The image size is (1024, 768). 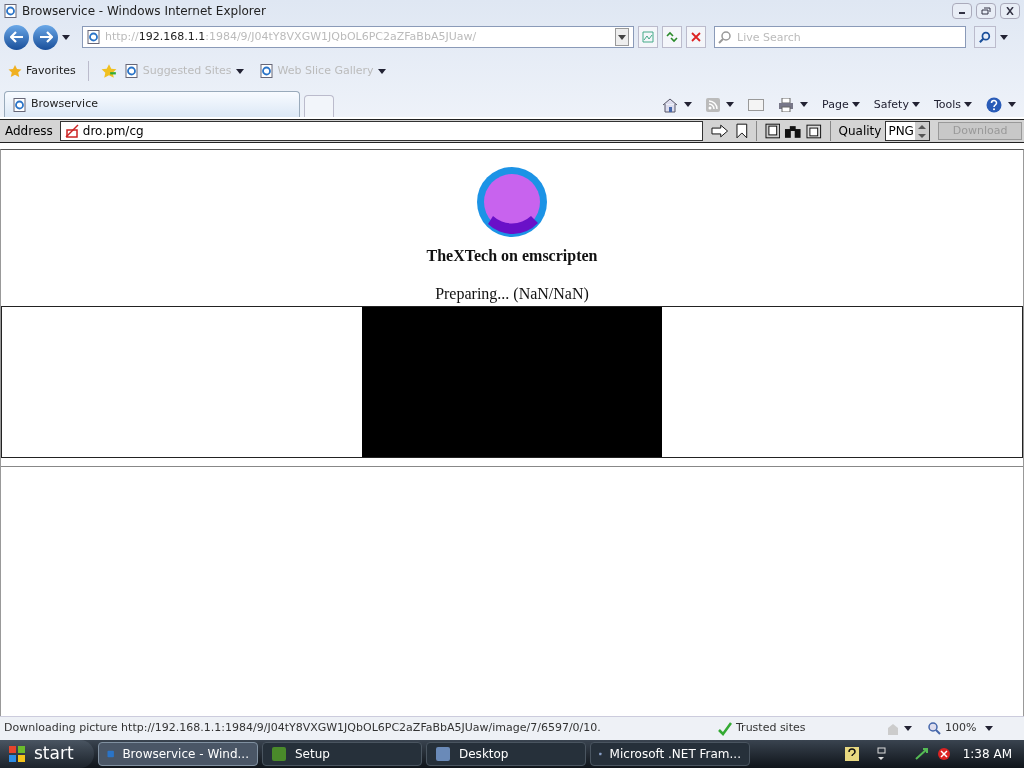 I want to click on window-title: Browservice - Windows Internet Explorer, so click(x=144, y=11).